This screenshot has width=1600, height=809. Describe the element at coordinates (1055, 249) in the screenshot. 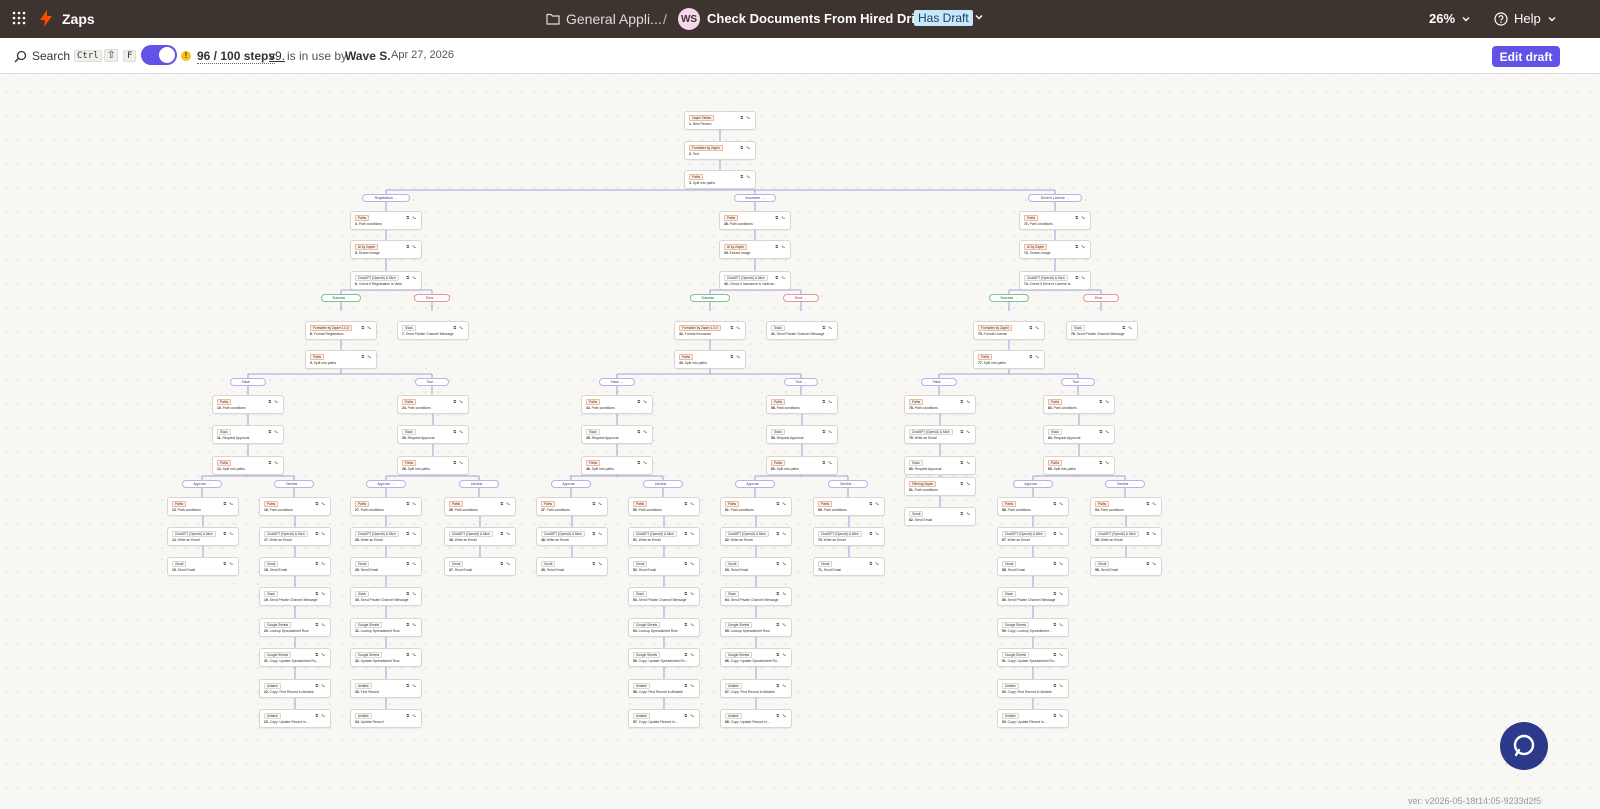

I see `flow-step-card: AI by Zapier 73. Screen image ⧉ ✎` at that location.